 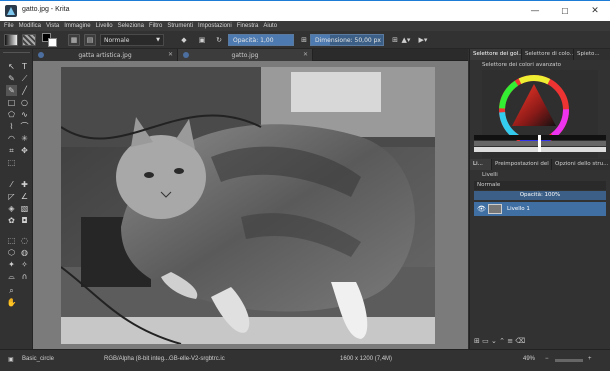 What do you see at coordinates (569, 360) in the screenshot?
I see `zoom-slider` at bounding box center [569, 360].